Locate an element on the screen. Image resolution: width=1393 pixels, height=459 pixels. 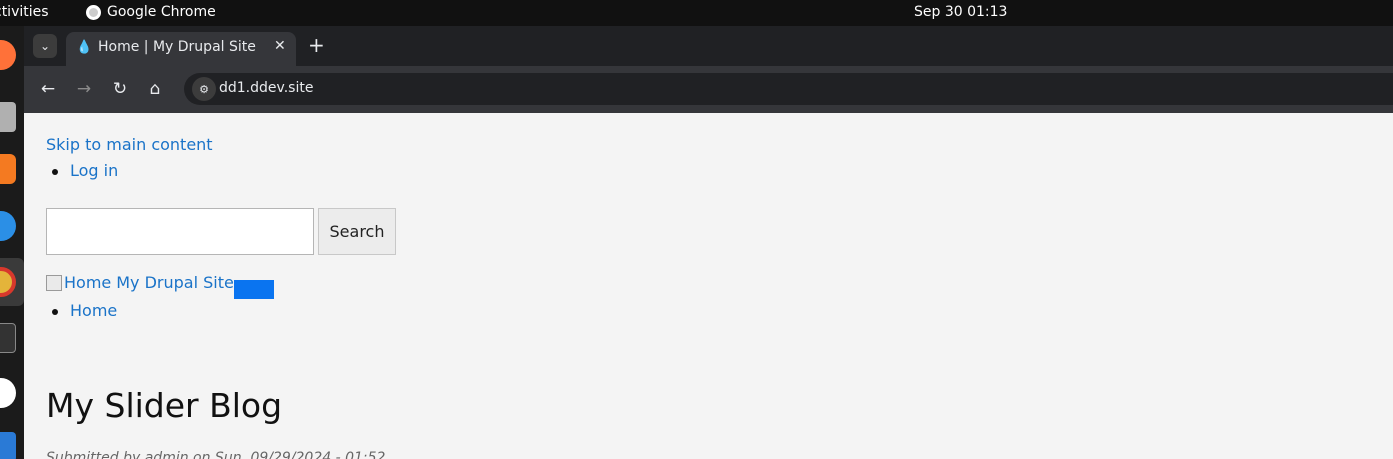
close-icon: ✕ is located at coordinates (280, 46).